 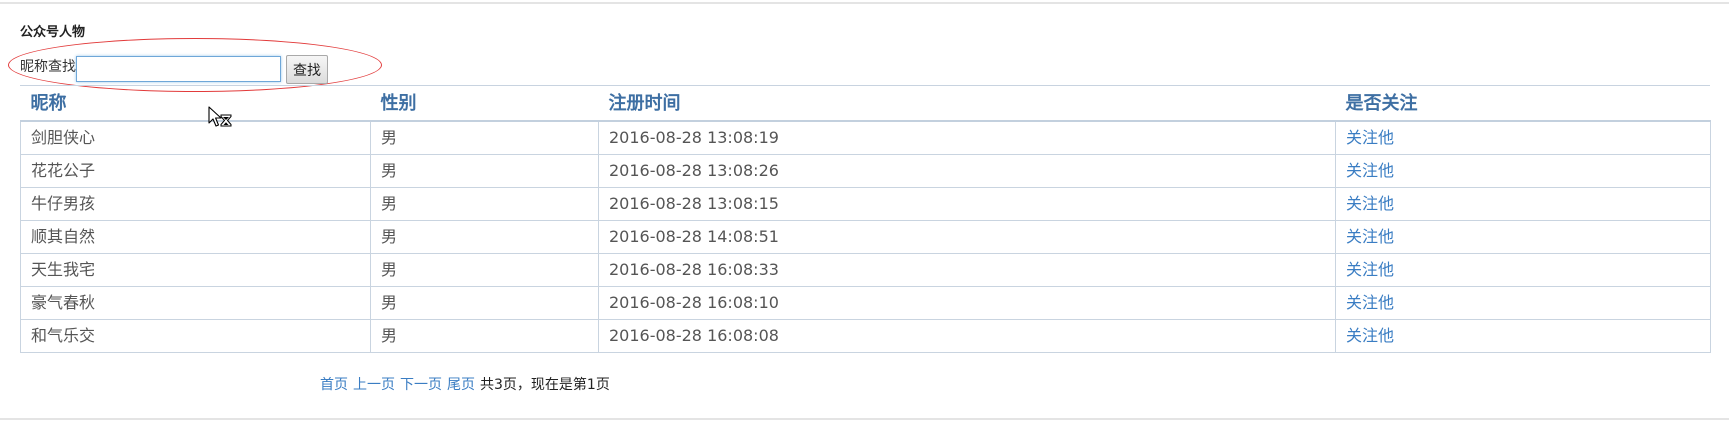 What do you see at coordinates (178, 69) in the screenshot?
I see `nickname-search-input` at bounding box center [178, 69].